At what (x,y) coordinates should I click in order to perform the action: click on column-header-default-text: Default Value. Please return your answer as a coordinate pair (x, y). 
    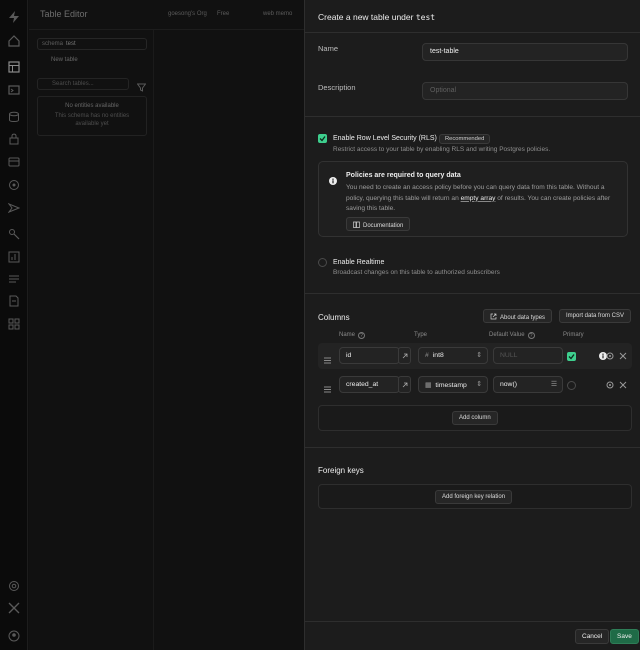
    Looking at the image, I should click on (507, 335).